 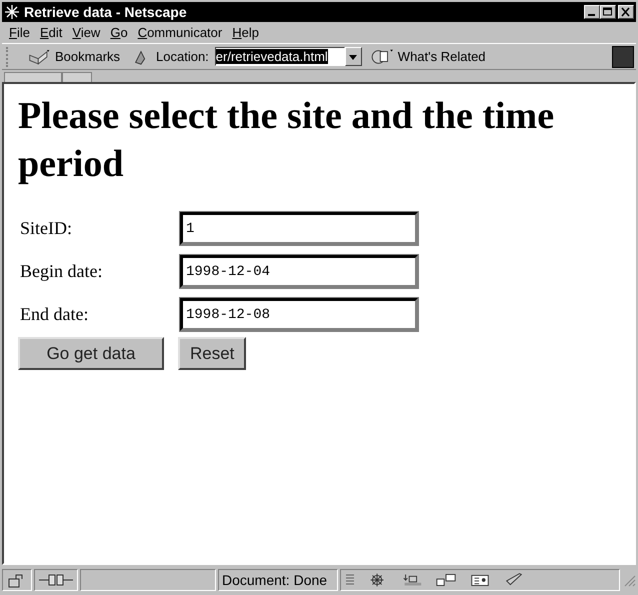 What do you see at coordinates (446, 580) in the screenshot?
I see `chat-icon` at bounding box center [446, 580].